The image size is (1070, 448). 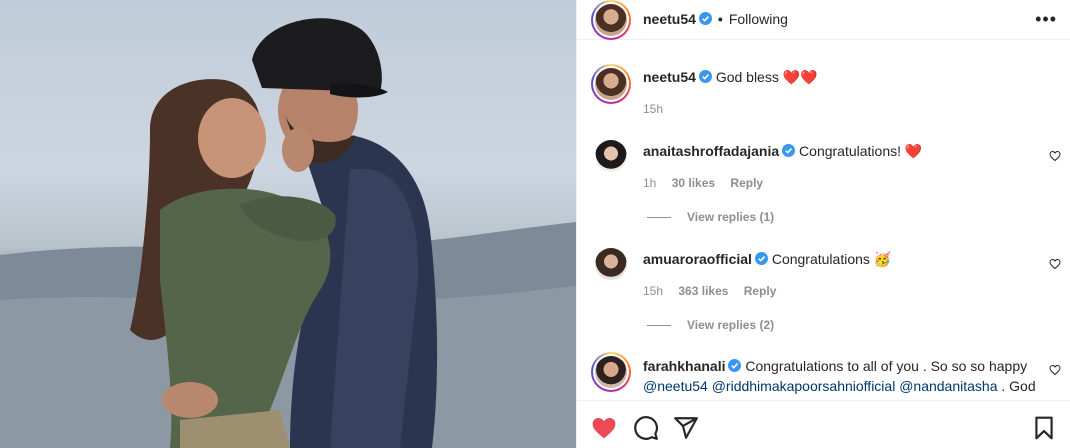 What do you see at coordinates (758, 19) in the screenshot?
I see `following-button: Following` at bounding box center [758, 19].